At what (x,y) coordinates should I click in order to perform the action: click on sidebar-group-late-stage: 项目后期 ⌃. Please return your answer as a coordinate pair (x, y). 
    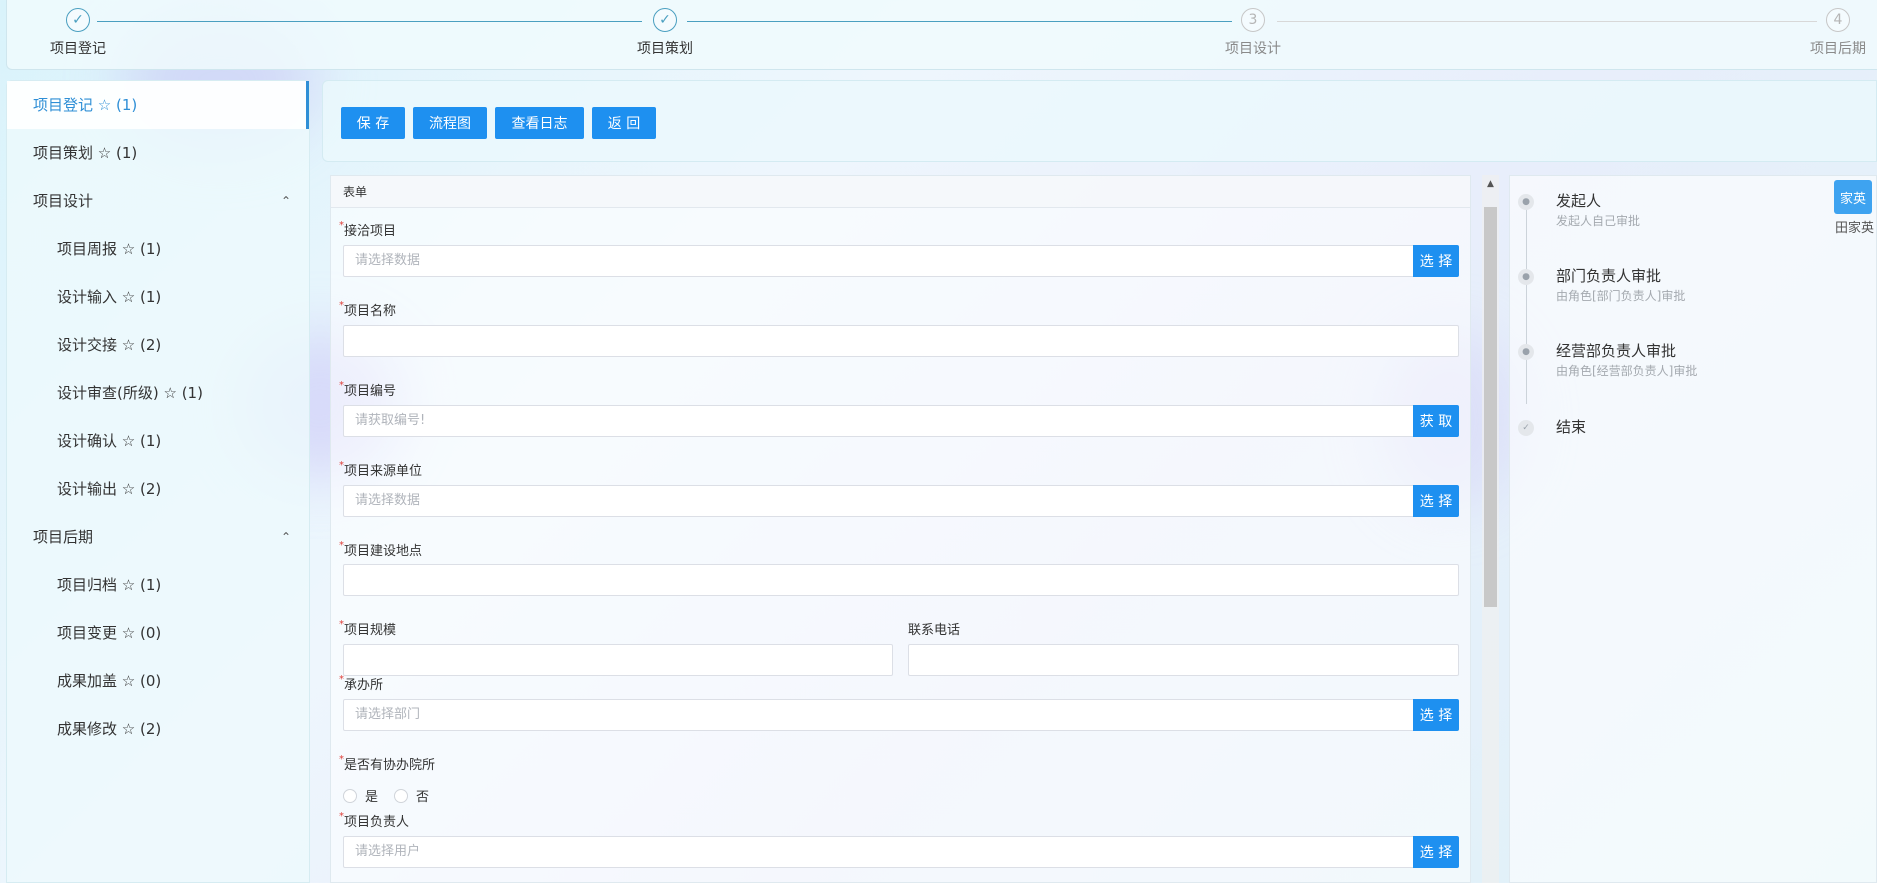
    Looking at the image, I should click on (158, 537).